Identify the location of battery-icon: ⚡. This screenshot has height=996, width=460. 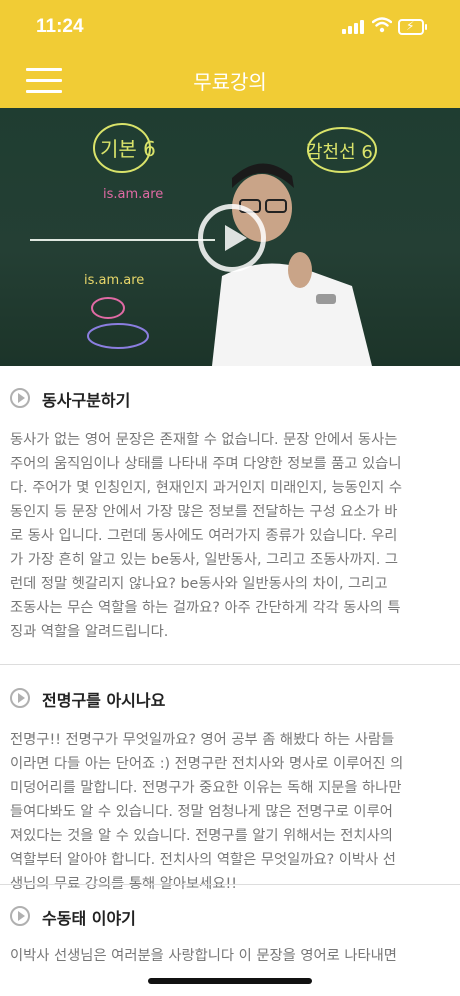
(412, 27).